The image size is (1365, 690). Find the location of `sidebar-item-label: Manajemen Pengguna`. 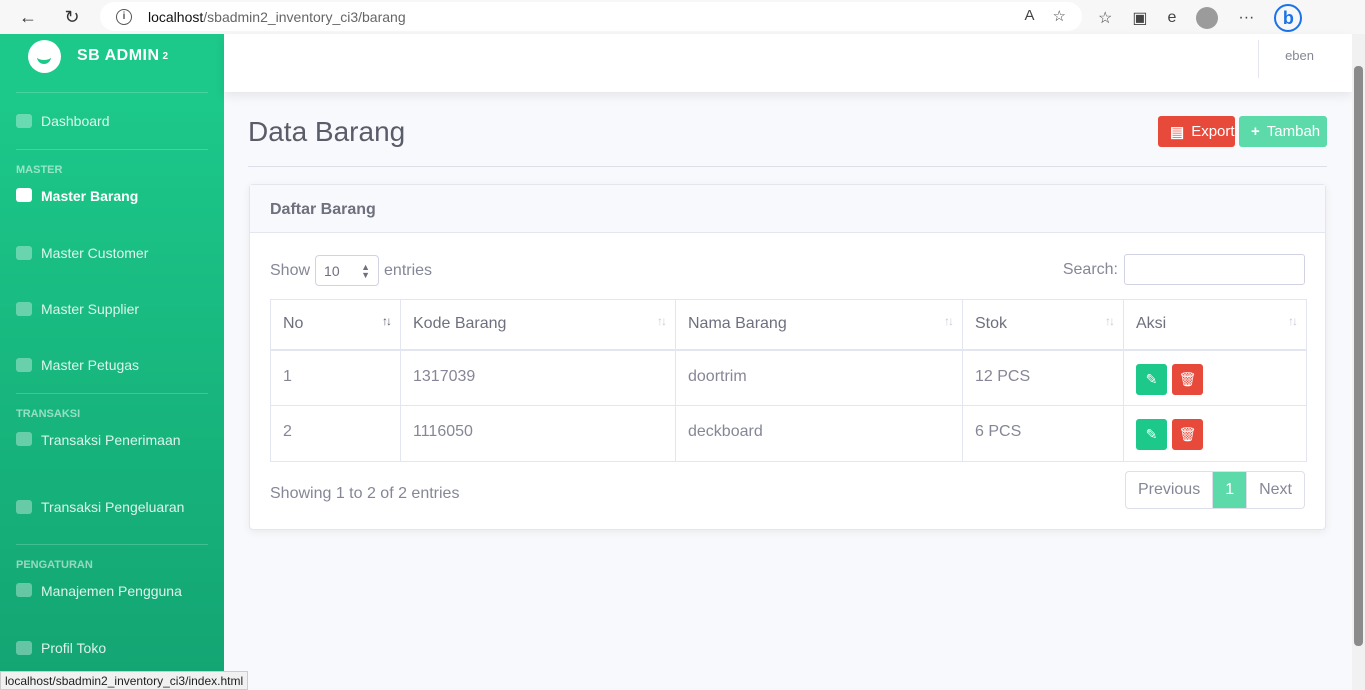

sidebar-item-label: Manajemen Pengguna is located at coordinates (111, 591).